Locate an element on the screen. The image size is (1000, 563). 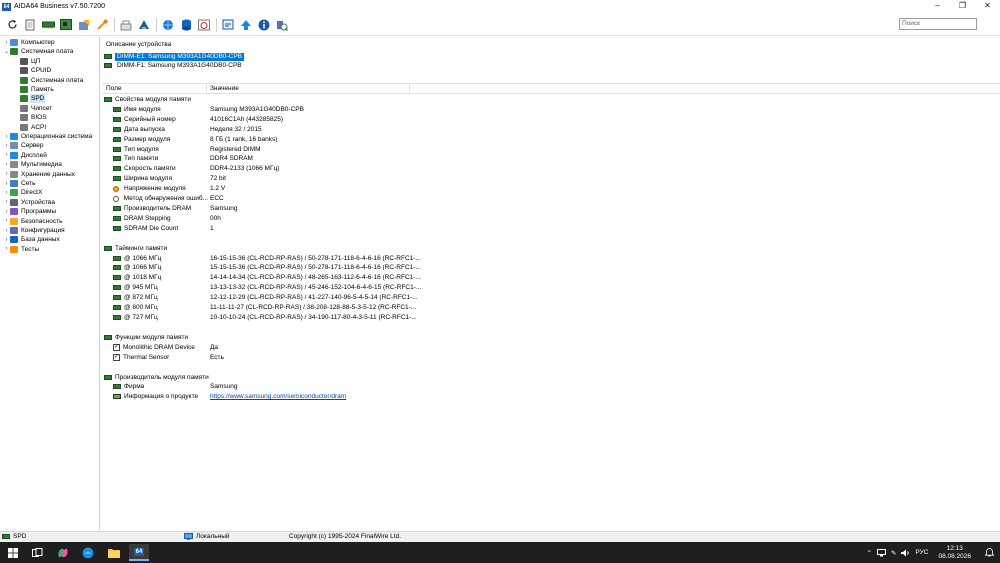
tree-item: › Хранение данных is located at coordinates (39, 174).